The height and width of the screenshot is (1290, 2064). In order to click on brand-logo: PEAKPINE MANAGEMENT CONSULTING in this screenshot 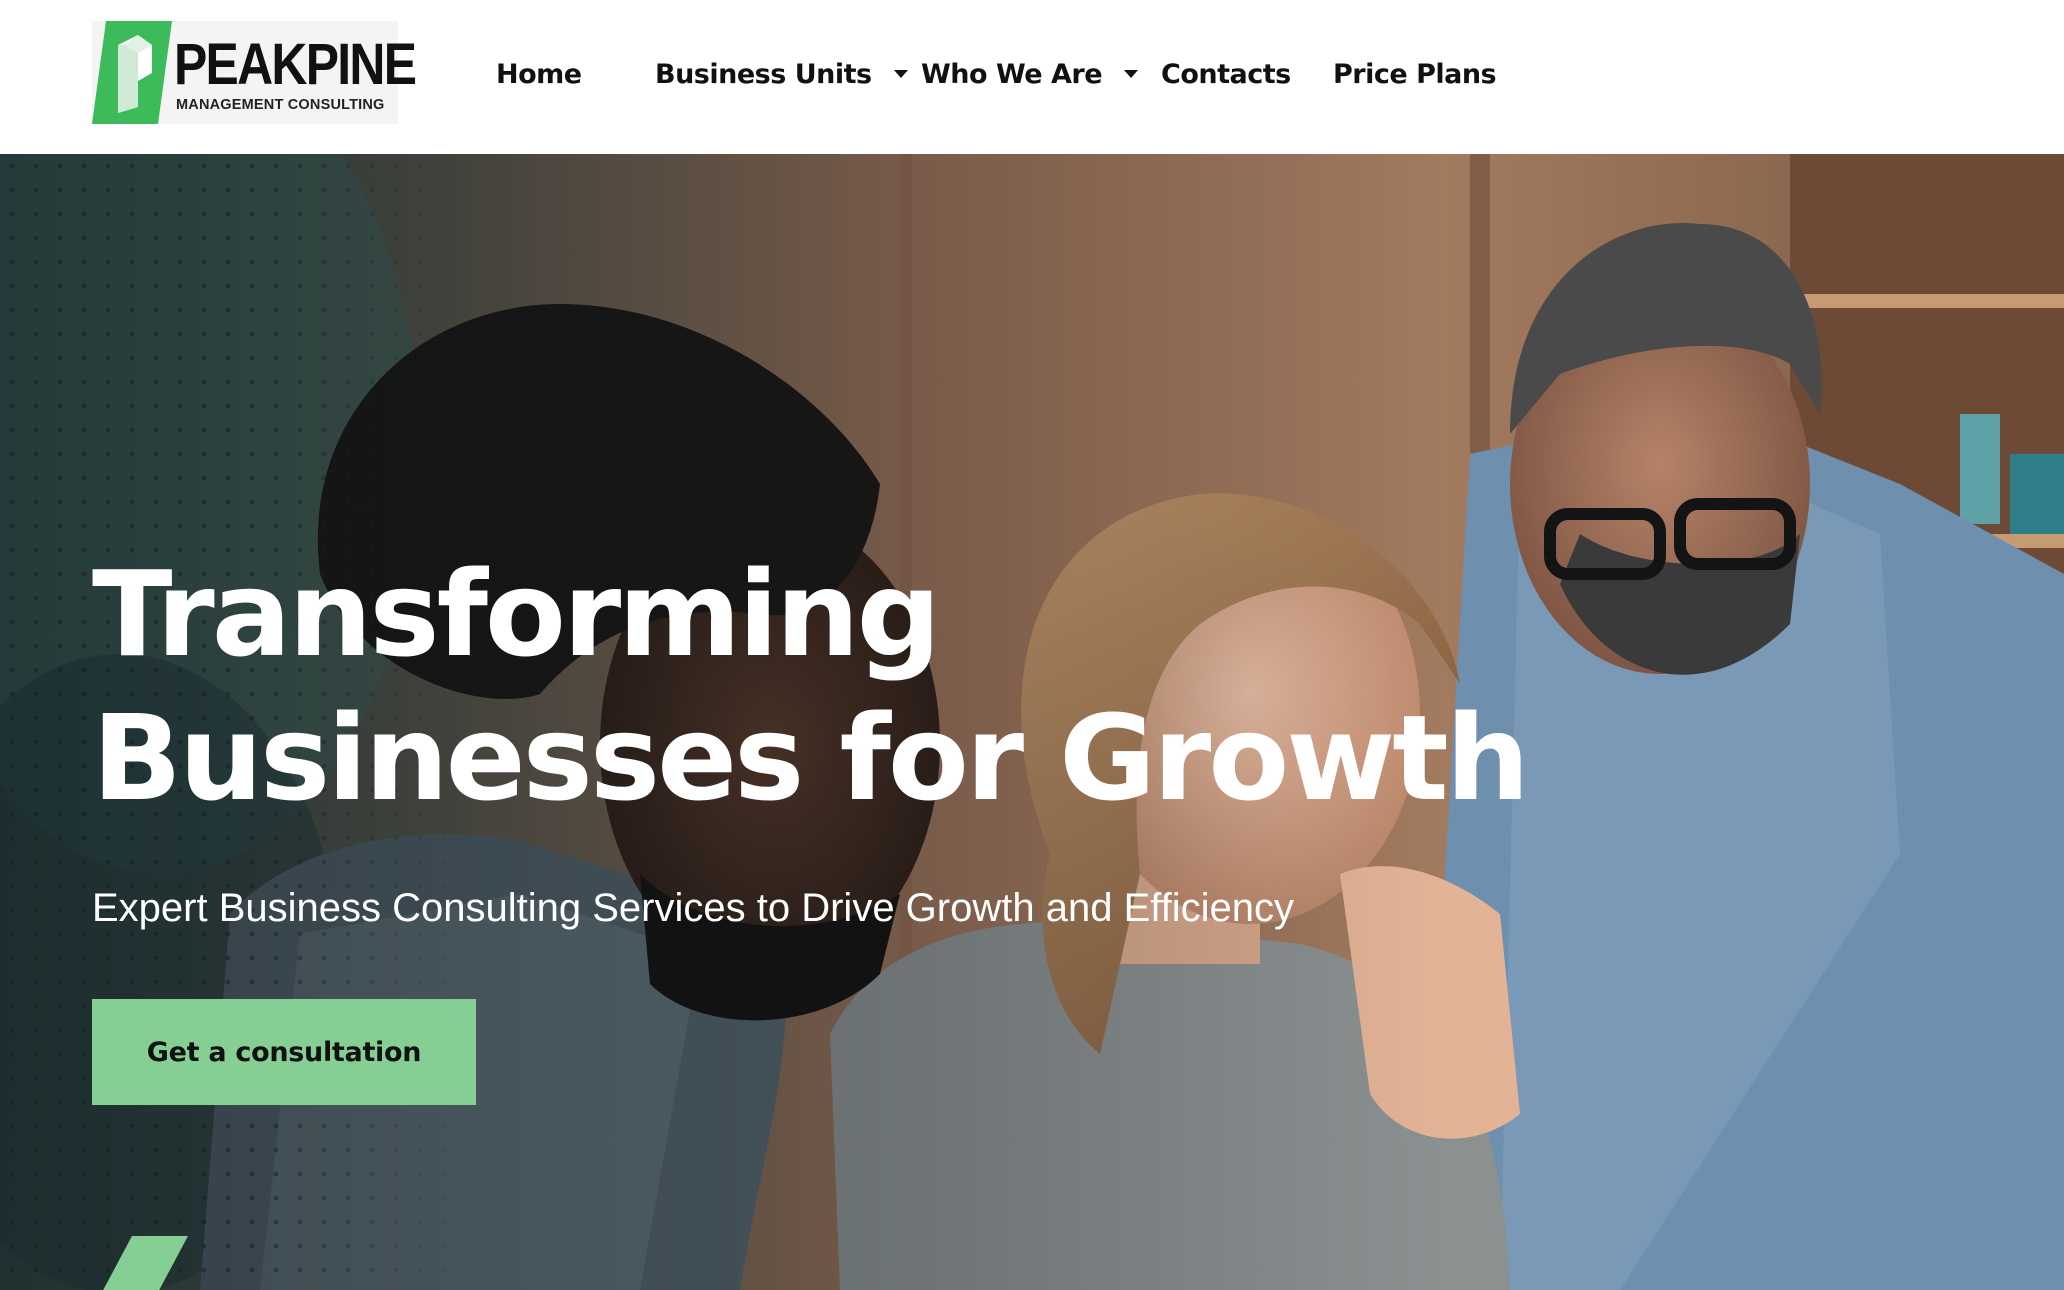, I will do `click(254, 72)`.